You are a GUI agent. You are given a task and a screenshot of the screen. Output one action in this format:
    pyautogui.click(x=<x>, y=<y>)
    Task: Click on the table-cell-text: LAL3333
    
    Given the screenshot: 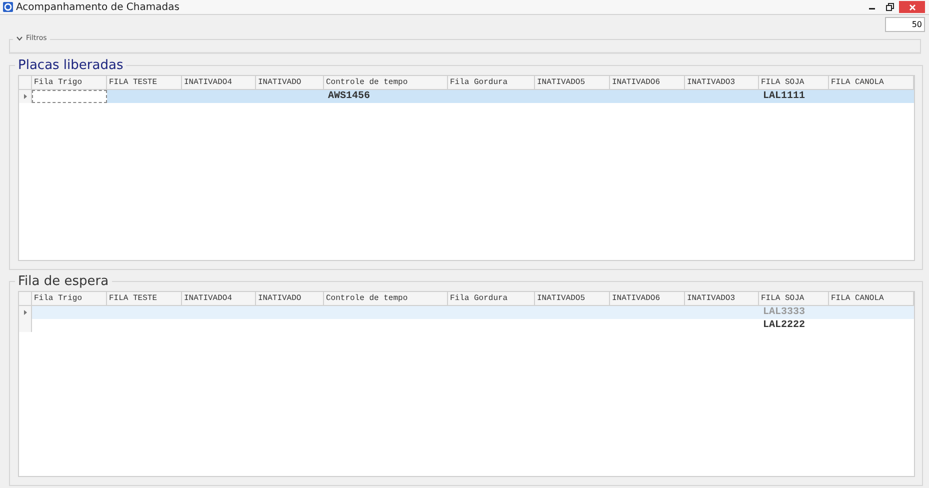 What is the action you would take?
    pyautogui.click(x=784, y=312)
    